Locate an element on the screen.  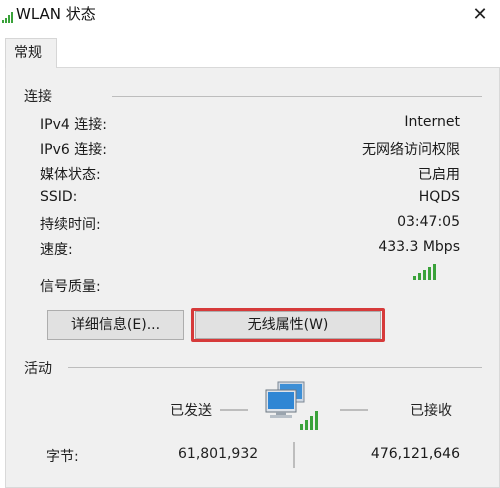
window-title: WLAN 状态 is located at coordinates (56, 14).